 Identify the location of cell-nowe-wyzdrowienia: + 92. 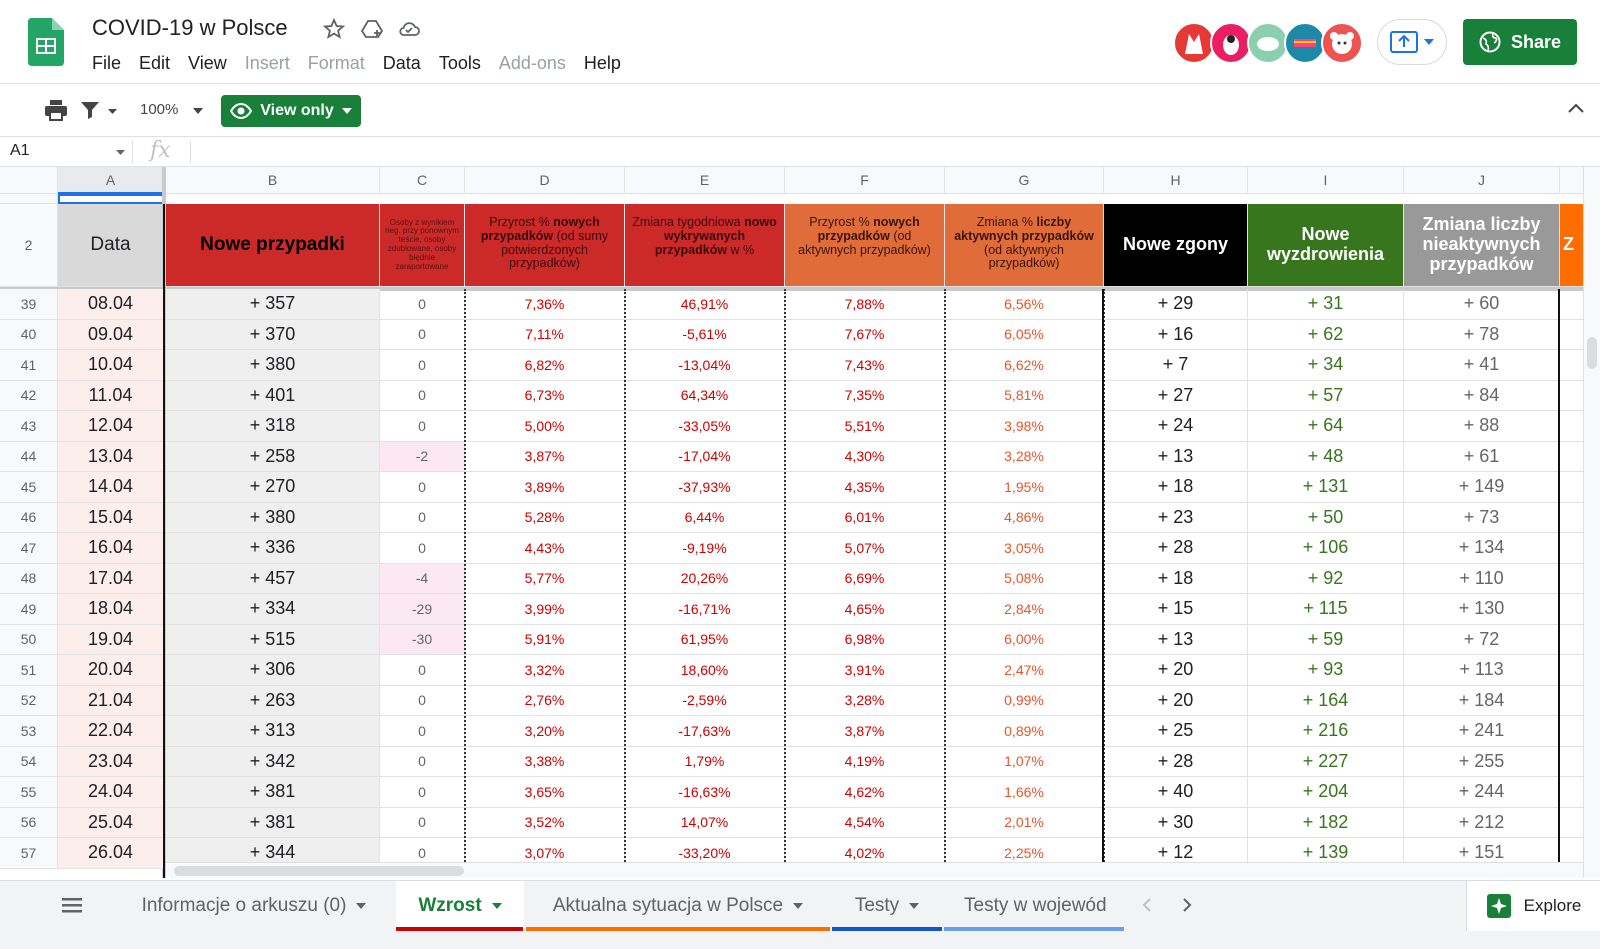
(1326, 578).